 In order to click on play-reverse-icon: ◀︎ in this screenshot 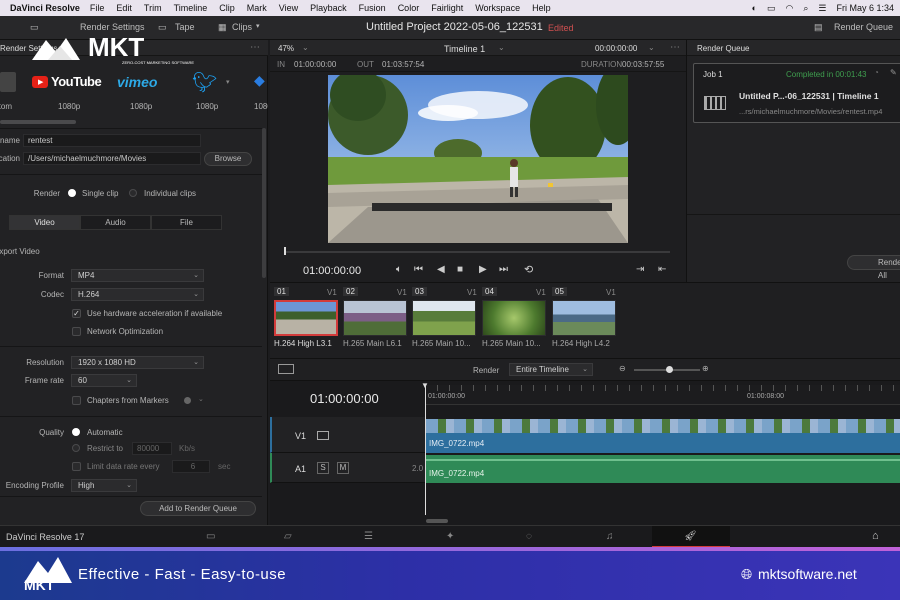, I will do `click(441, 269)`.